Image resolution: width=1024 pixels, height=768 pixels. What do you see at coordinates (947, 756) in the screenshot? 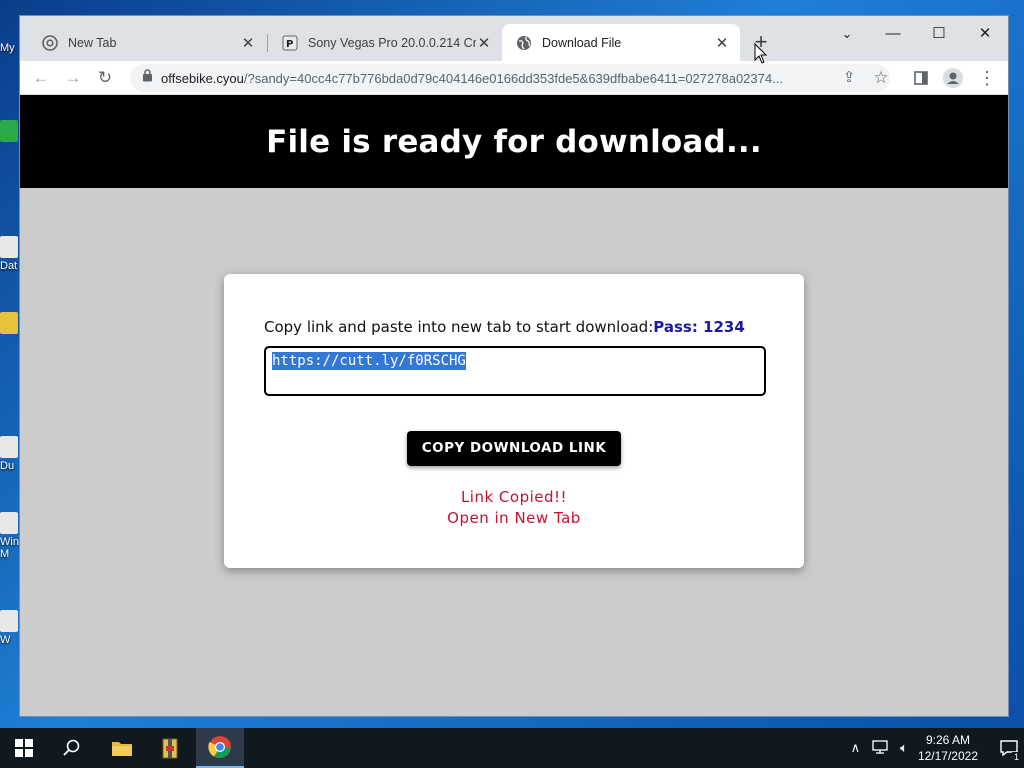
I see `clock-date: 12/17/2022` at bounding box center [947, 756].